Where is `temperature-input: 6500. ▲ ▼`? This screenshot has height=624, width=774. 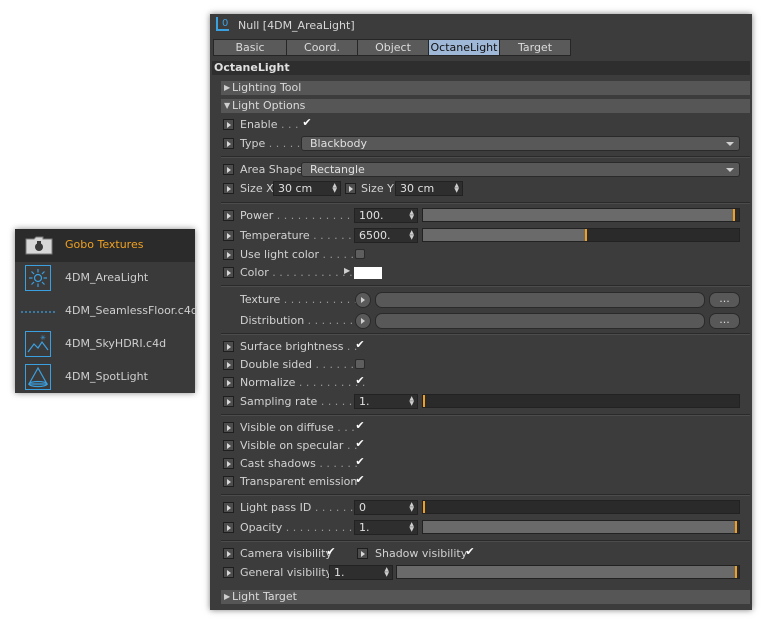
temperature-input: 6500. ▲ ▼ is located at coordinates (386, 235).